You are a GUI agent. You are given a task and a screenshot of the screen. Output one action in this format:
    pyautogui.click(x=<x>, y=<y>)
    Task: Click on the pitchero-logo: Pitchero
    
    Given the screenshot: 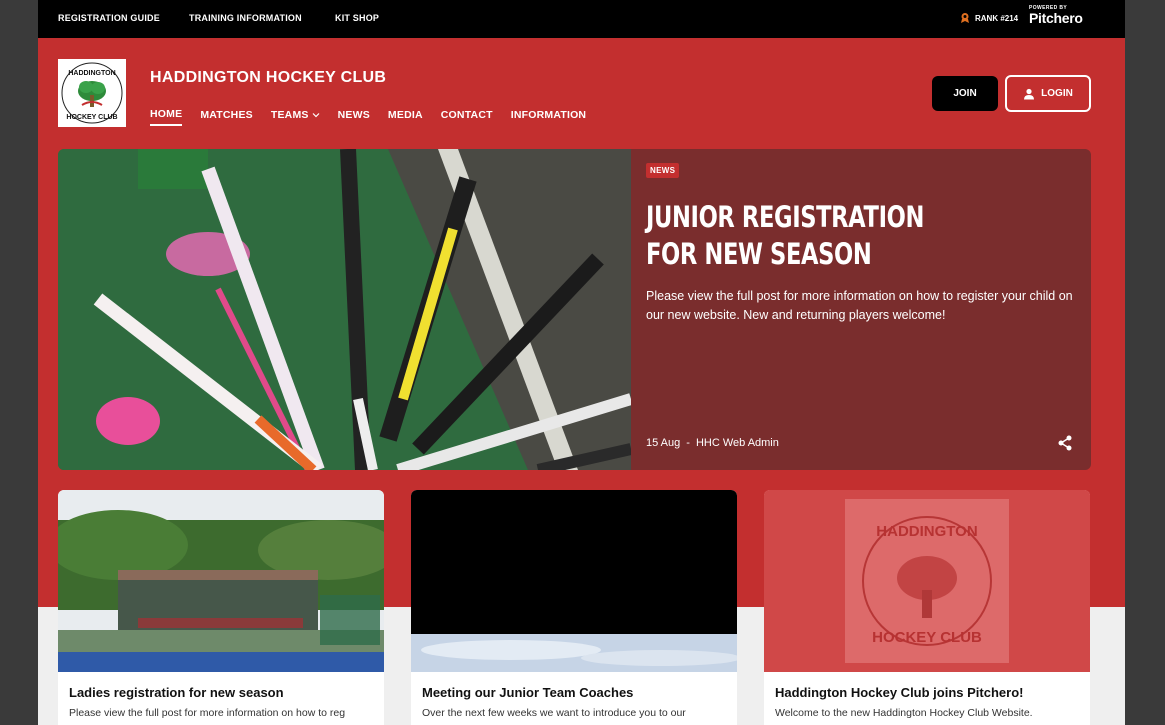 What is the action you would take?
    pyautogui.click(x=1056, y=18)
    